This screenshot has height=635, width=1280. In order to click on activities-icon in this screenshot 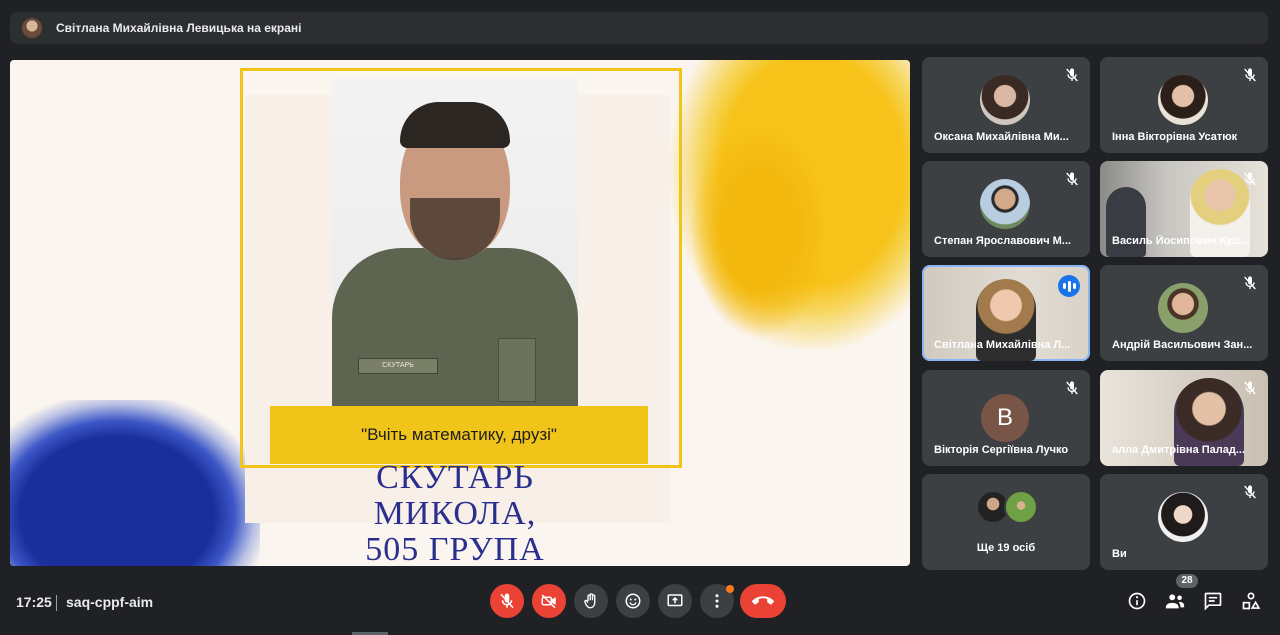, I will do `click(1251, 601)`.